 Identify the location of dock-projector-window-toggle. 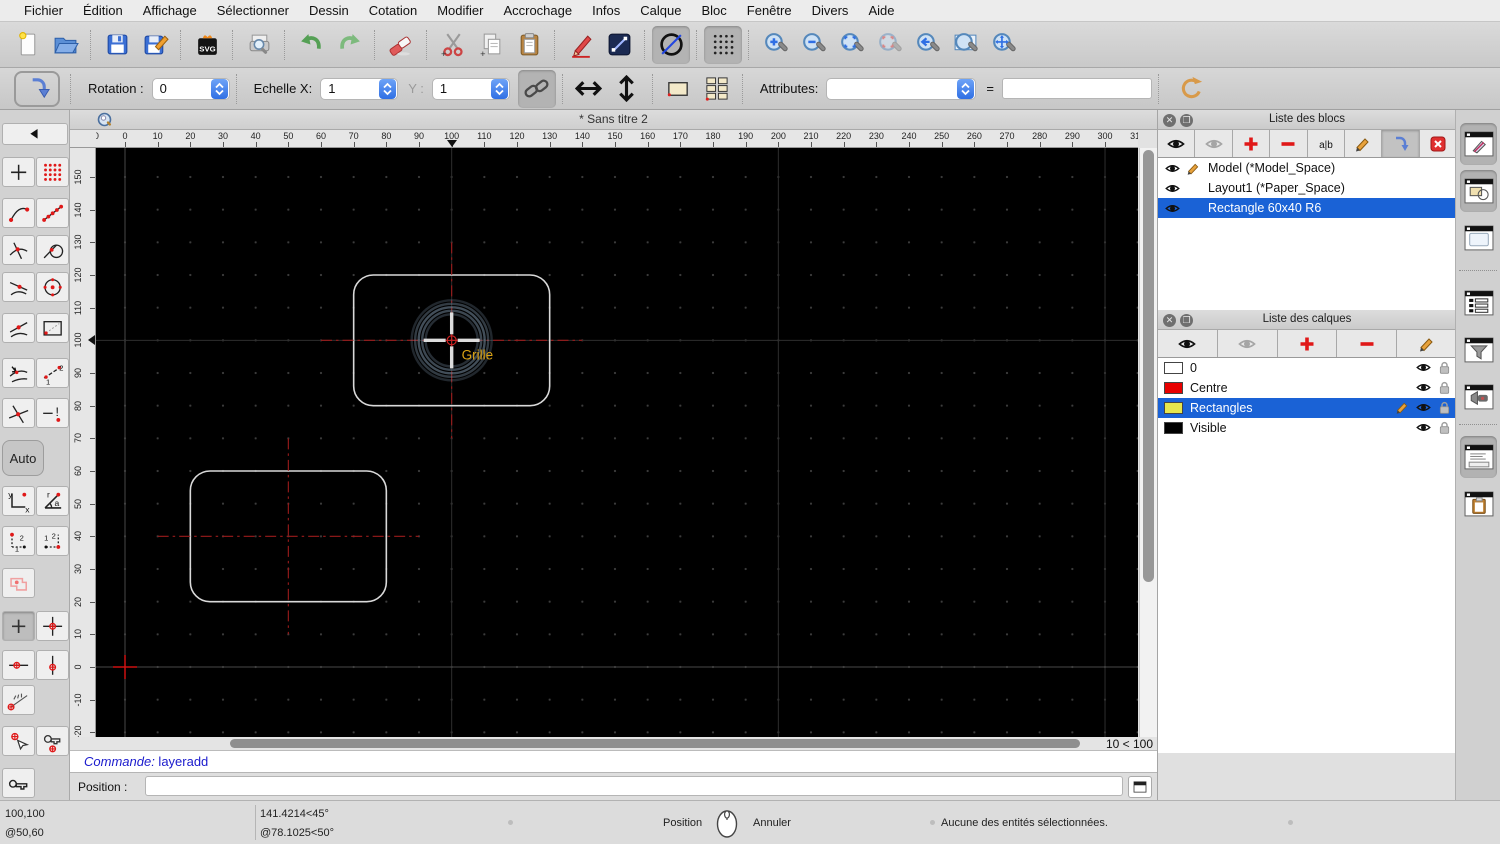
(1478, 397).